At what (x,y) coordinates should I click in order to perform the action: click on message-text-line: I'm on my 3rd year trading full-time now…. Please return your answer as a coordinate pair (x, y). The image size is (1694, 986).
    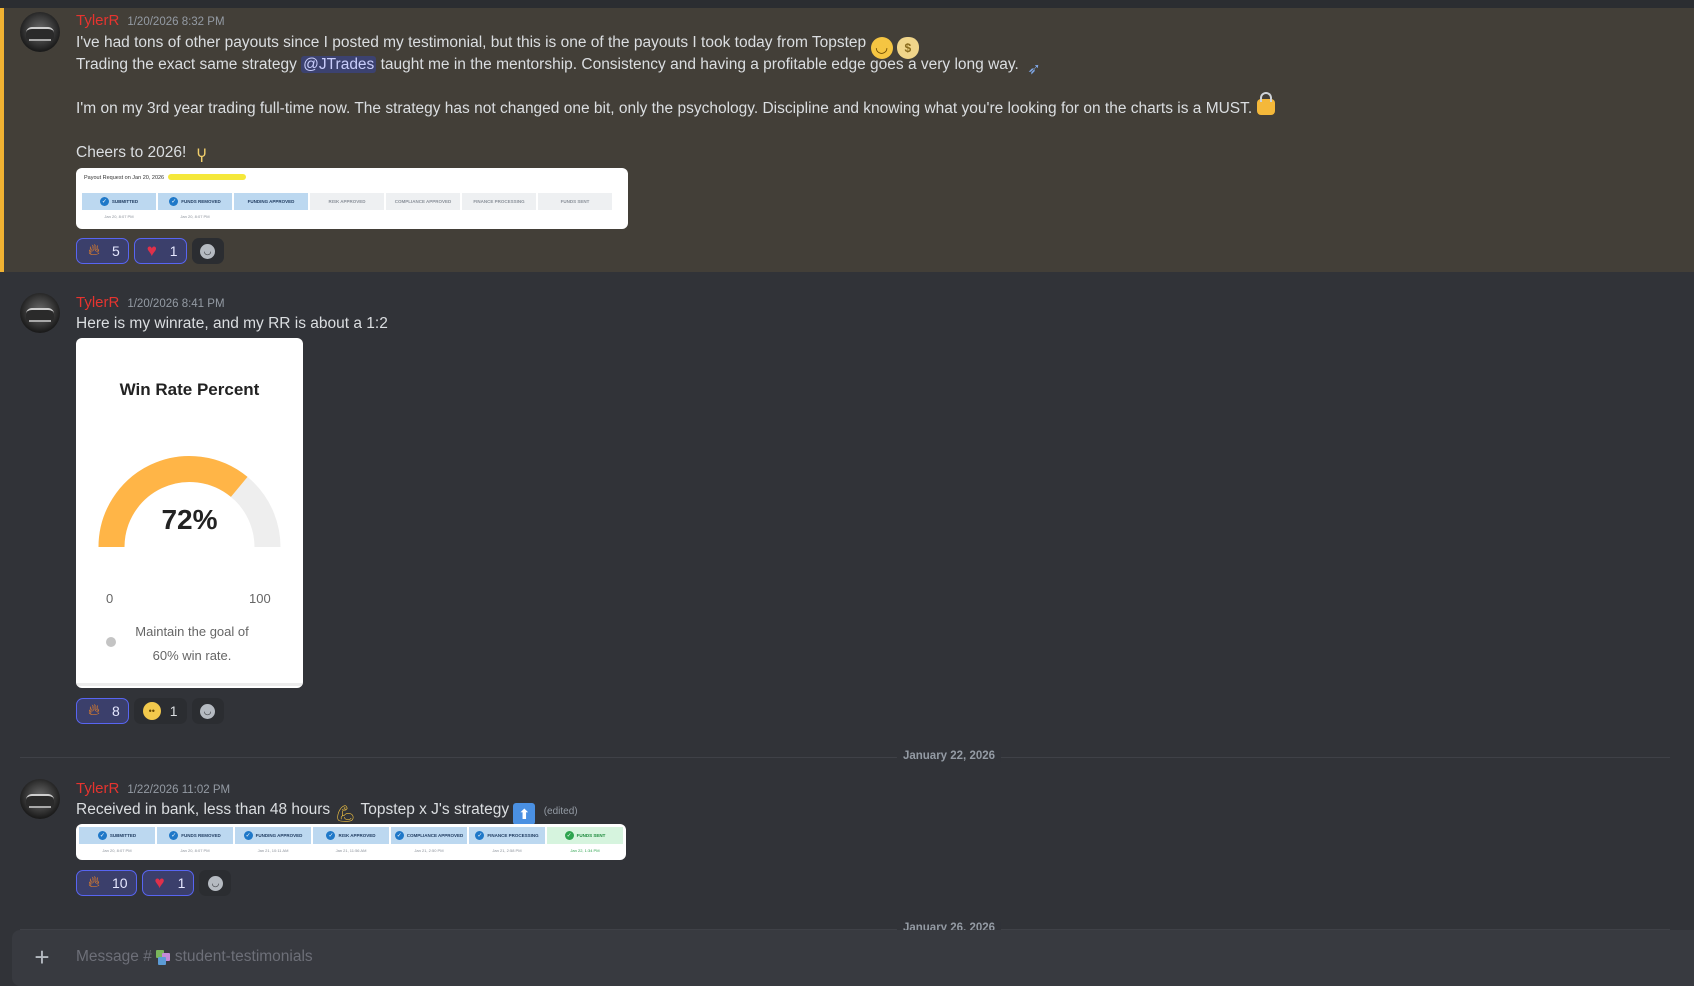
    Looking at the image, I should click on (675, 106).